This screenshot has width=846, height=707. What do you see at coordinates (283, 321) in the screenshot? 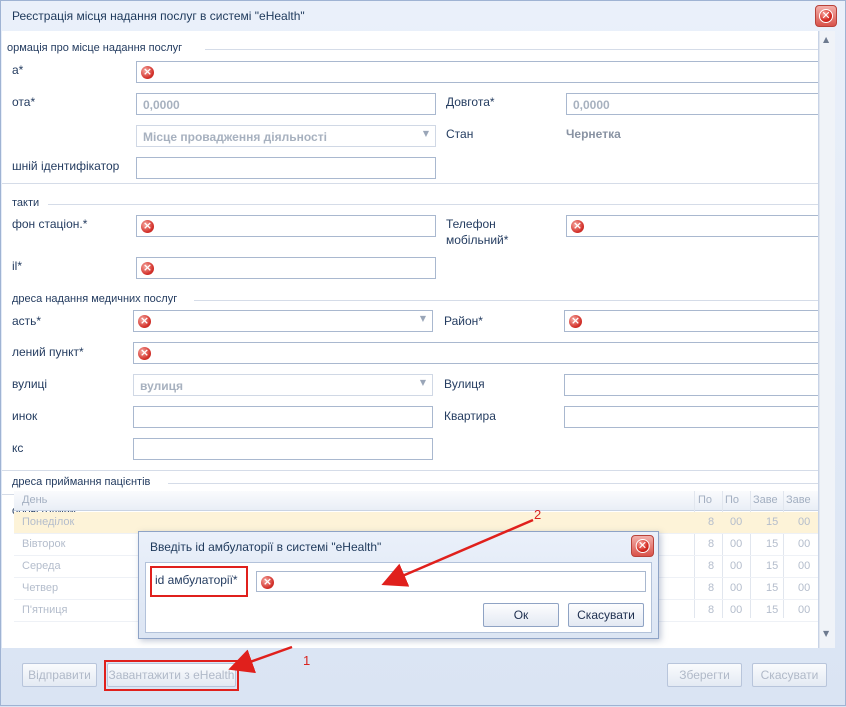
I see `region-select: ▼` at bounding box center [283, 321].